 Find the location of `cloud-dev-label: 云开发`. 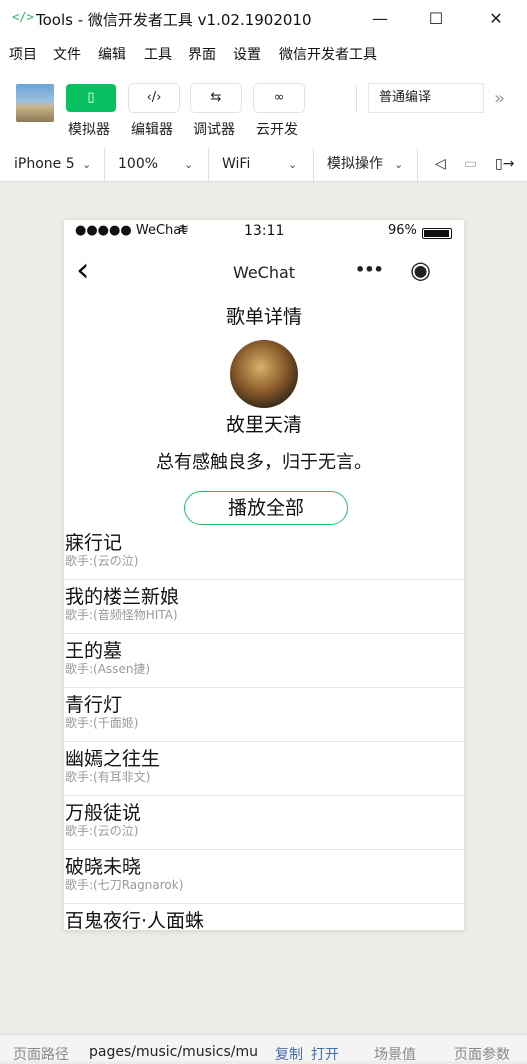

cloud-dev-label: 云开发 is located at coordinates (277, 130).